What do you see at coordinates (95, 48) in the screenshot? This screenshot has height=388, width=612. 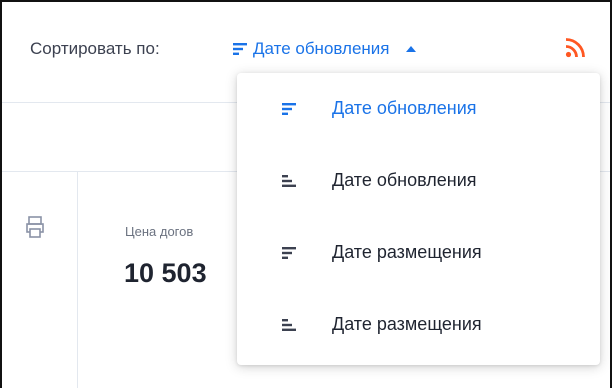 I see `sort-label: Сортировать по:` at bounding box center [95, 48].